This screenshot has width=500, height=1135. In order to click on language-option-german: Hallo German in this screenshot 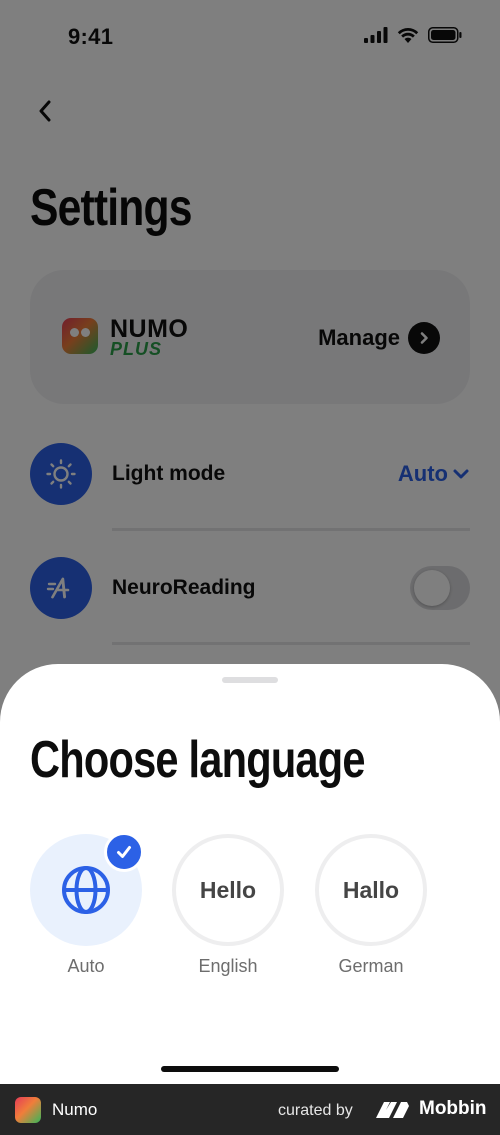, I will do `click(371, 905)`.